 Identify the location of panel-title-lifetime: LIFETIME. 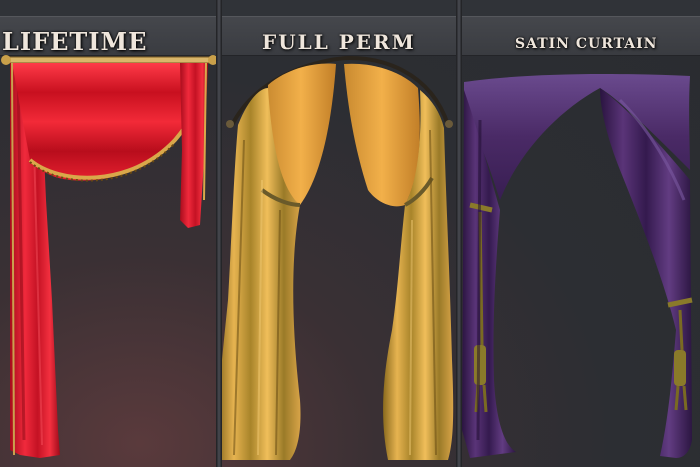
(75, 41).